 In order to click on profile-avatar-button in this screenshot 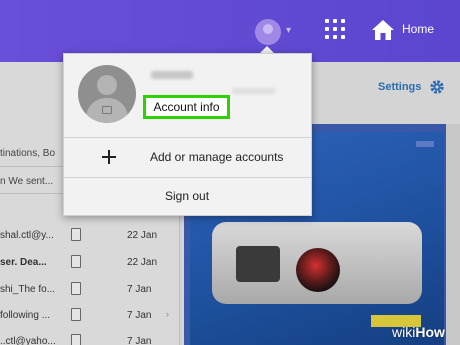, I will do `click(268, 32)`.